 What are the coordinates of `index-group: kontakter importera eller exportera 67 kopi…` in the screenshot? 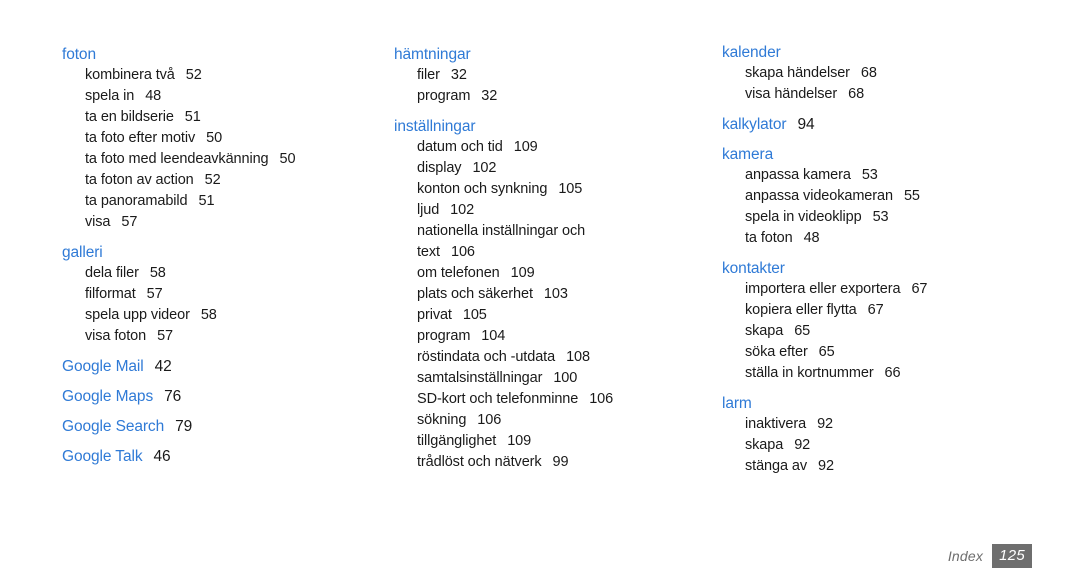 It's located at (887, 321).